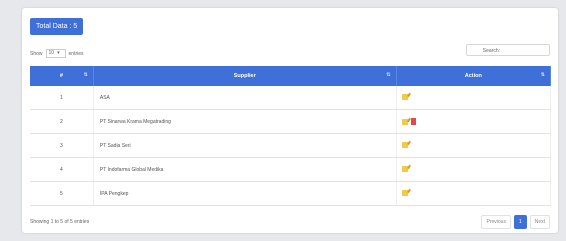 This screenshot has height=241, width=566. What do you see at coordinates (51, 53) in the screenshot?
I see `length-value: 10` at bounding box center [51, 53].